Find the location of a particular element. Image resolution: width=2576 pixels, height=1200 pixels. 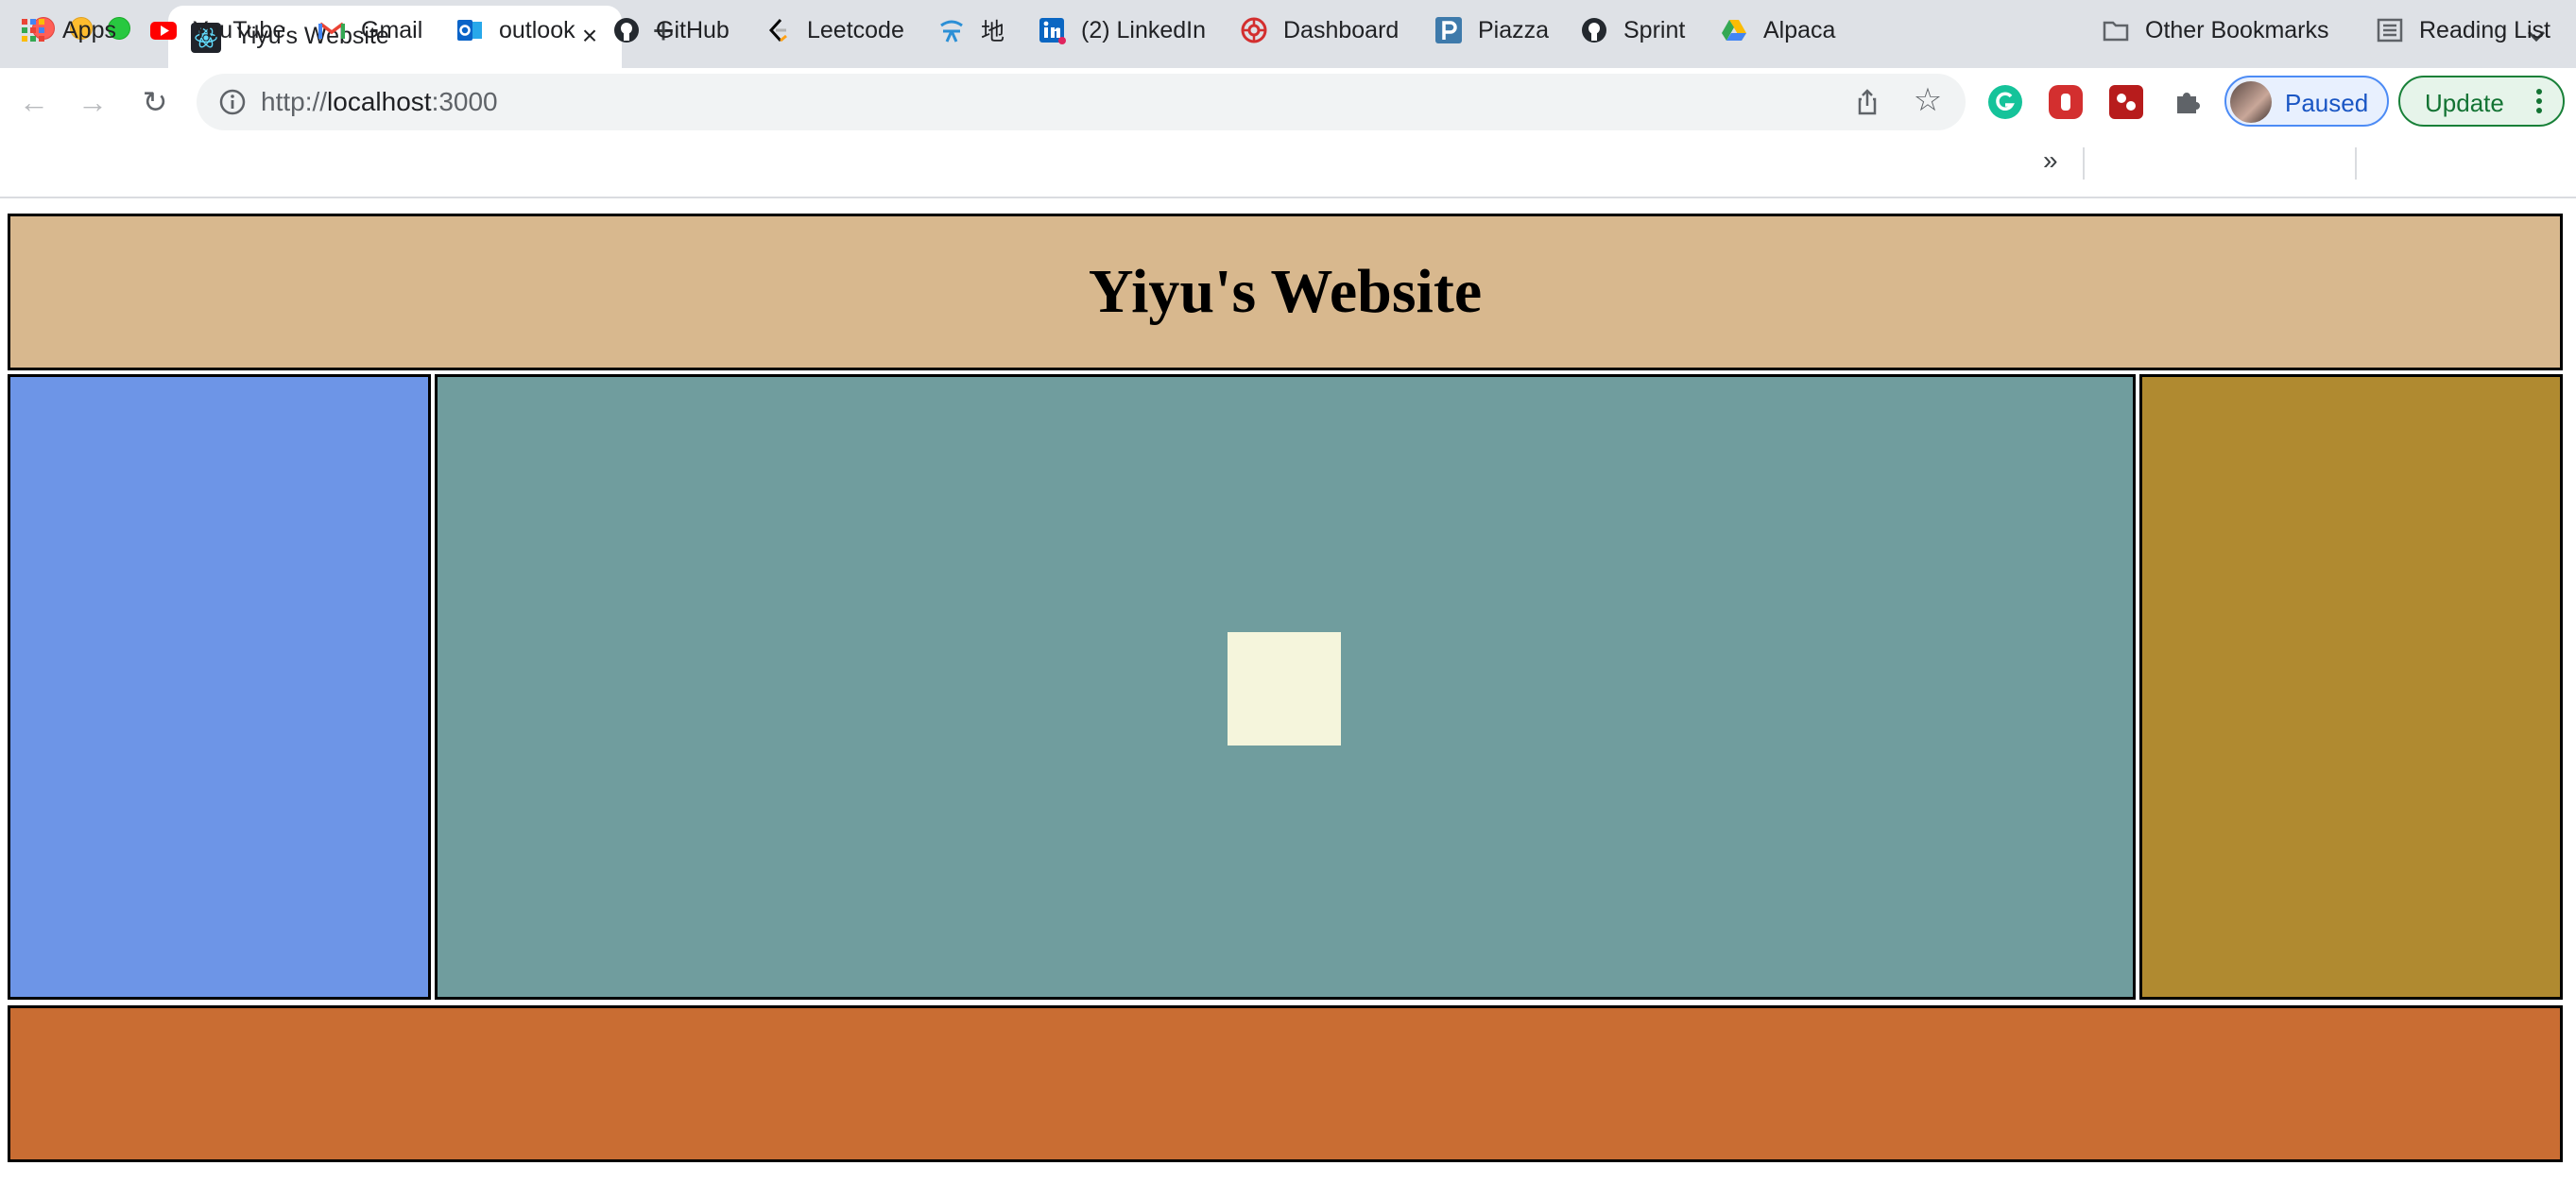

right-sidebar is located at coordinates (2351, 687).